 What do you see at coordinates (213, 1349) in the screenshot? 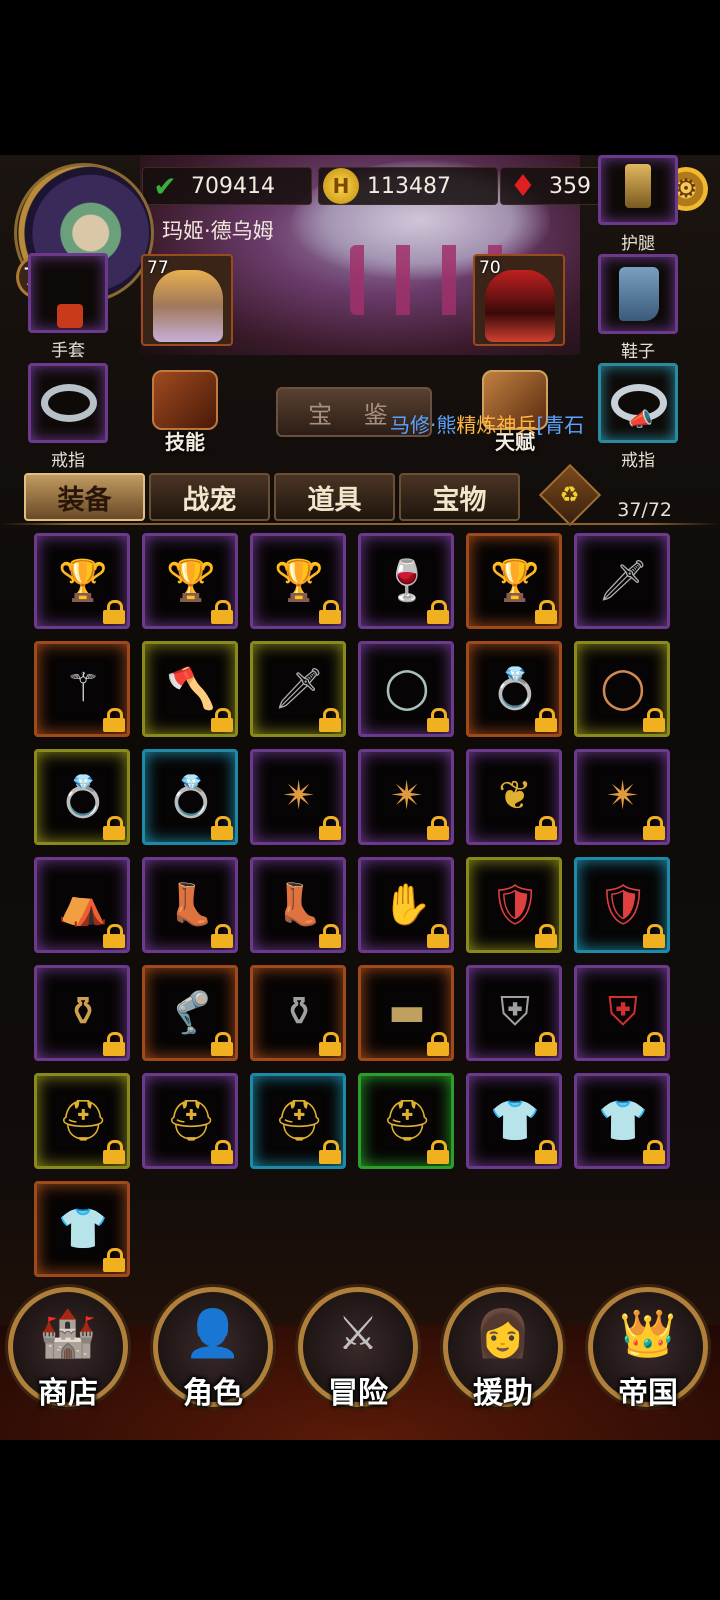
I see `nav-character: 👤 角色` at bounding box center [213, 1349].